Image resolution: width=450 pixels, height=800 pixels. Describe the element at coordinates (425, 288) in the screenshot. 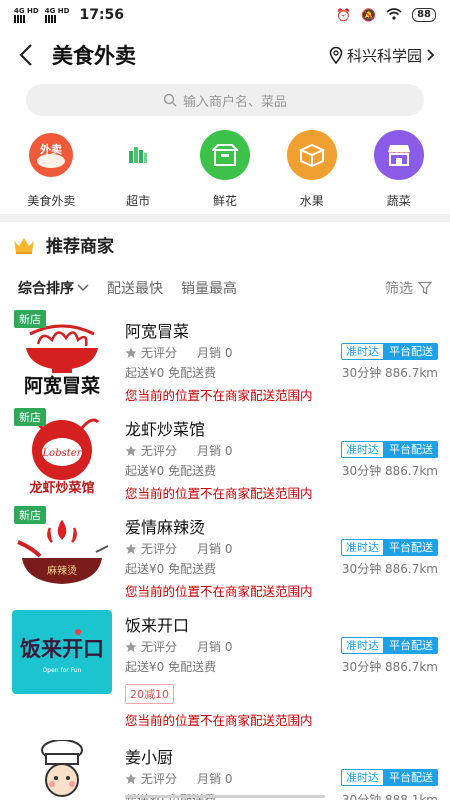

I see `filter-icon` at that location.